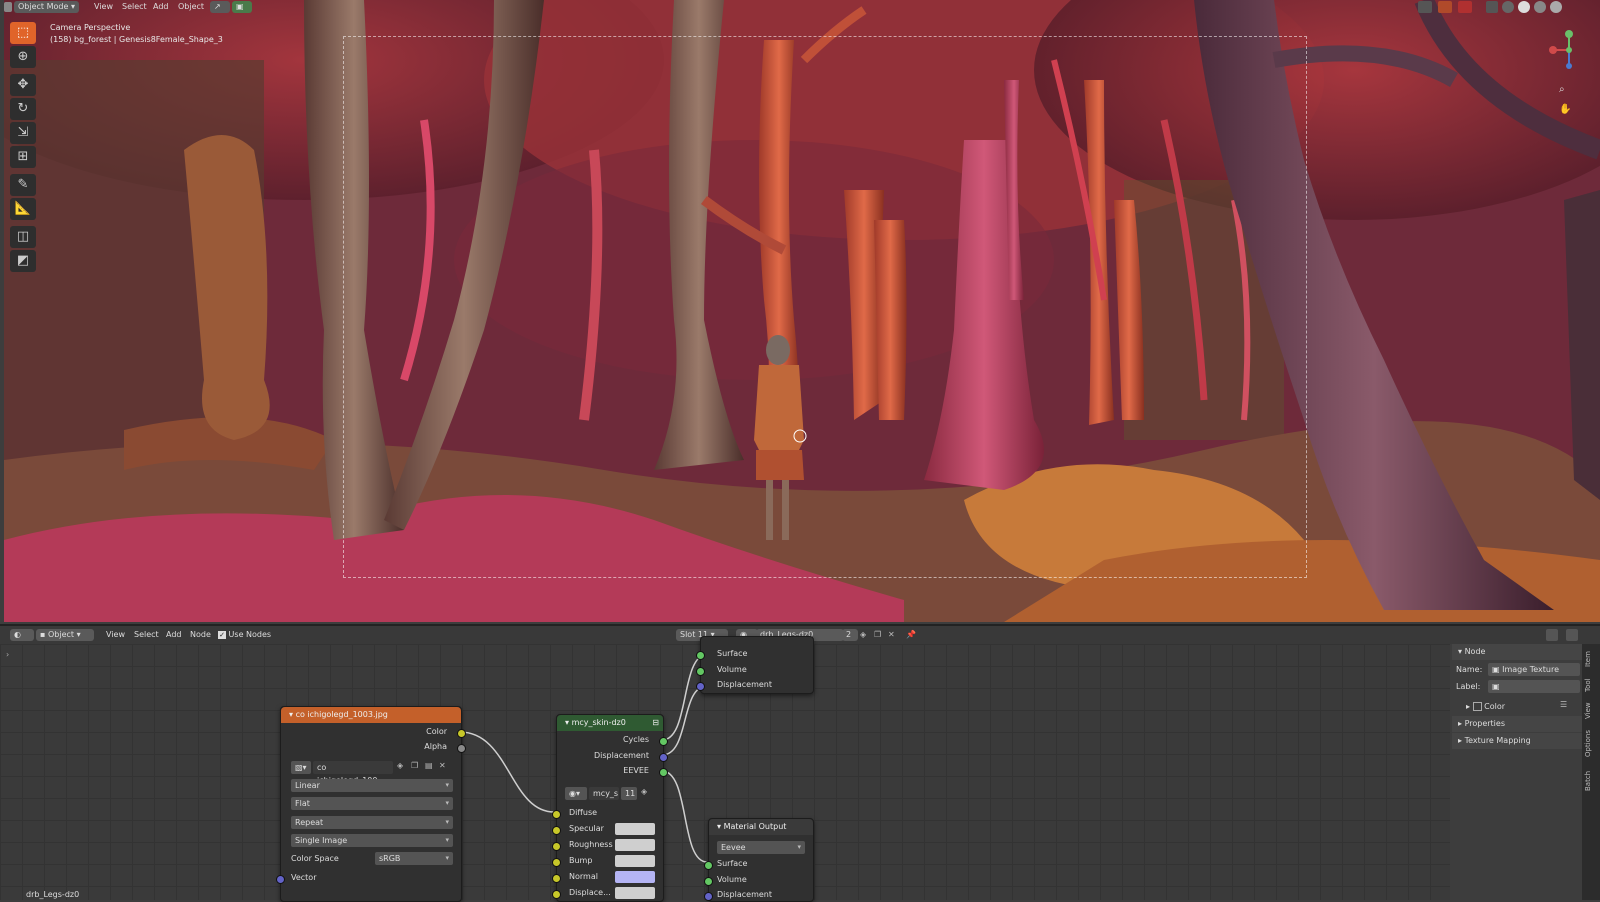  What do you see at coordinates (604, 793) in the screenshot?
I see `group-name-field: mcy_s` at bounding box center [604, 793].